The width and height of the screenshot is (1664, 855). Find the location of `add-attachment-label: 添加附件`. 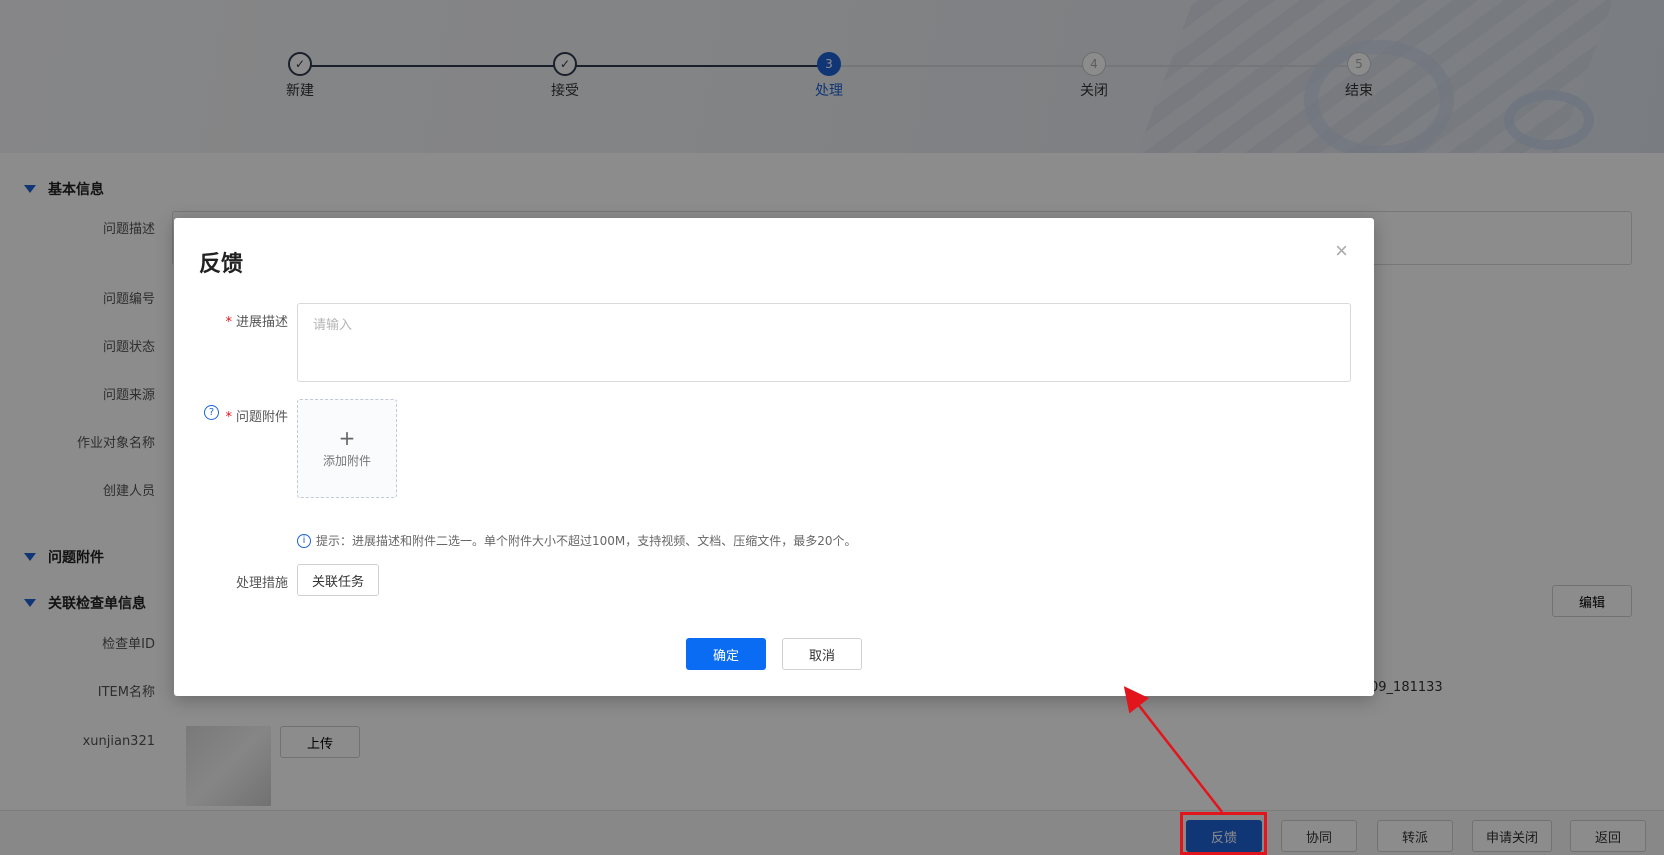

add-attachment-label: 添加附件 is located at coordinates (346, 461).